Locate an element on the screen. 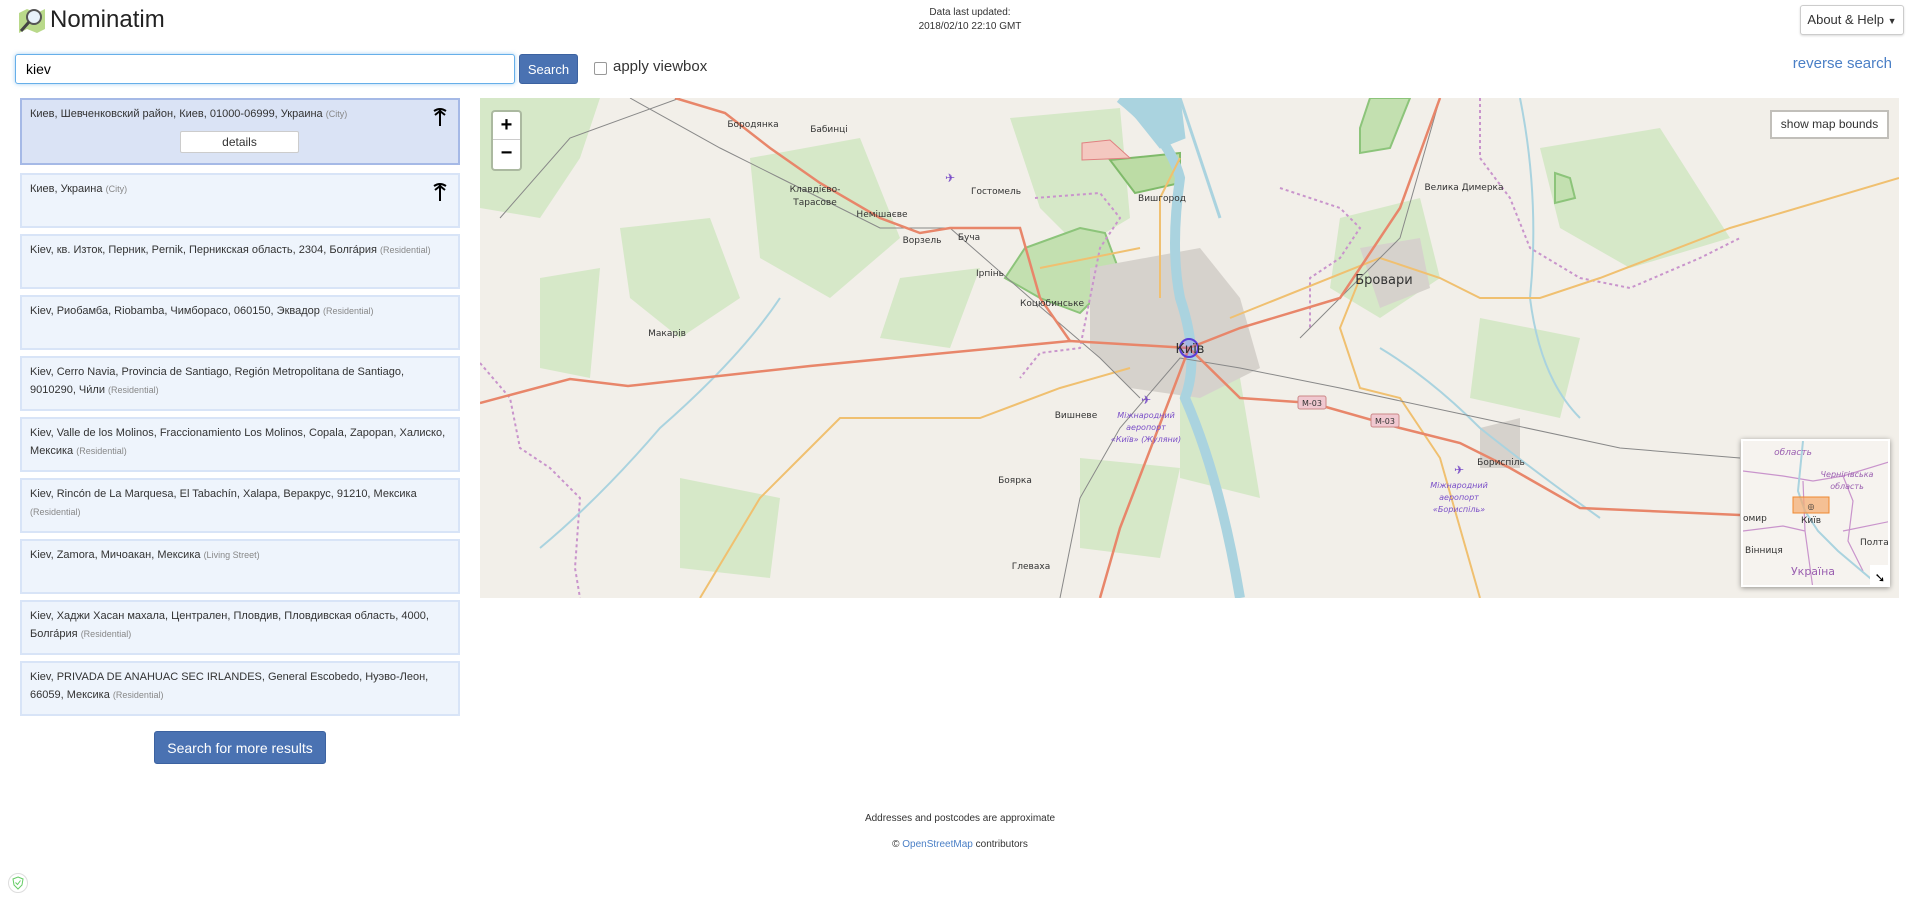  map-label: Чернігівська is located at coordinates (1847, 474).